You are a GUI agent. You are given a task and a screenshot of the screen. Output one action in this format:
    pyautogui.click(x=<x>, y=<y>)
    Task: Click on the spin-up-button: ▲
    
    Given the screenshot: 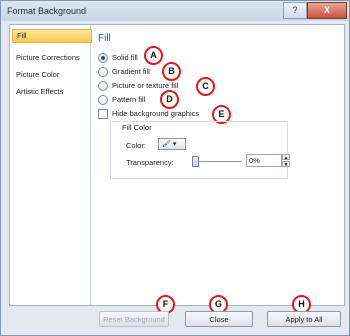 What is the action you would take?
    pyautogui.click(x=286, y=157)
    